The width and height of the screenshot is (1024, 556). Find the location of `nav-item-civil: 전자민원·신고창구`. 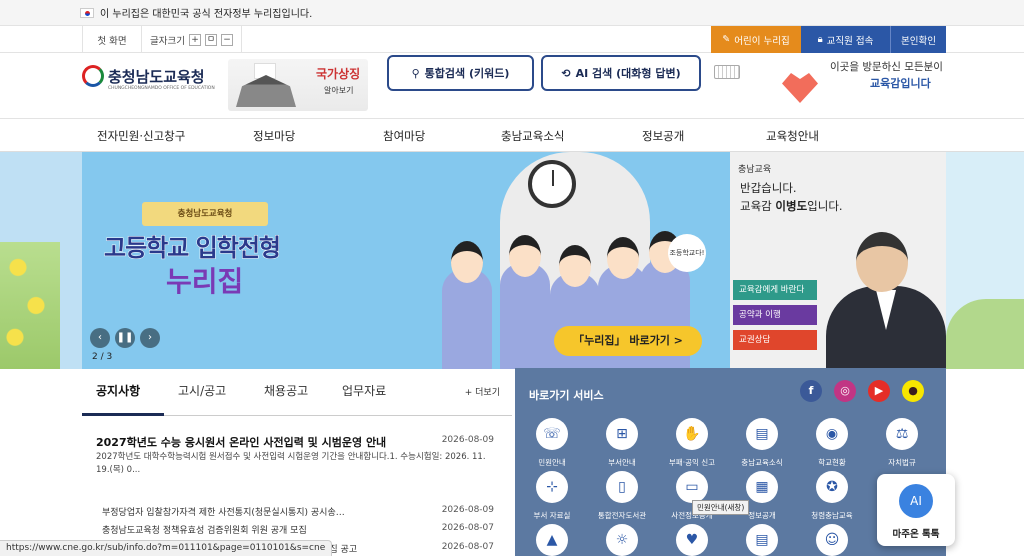

nav-item-civil: 전자민원·신고창구 is located at coordinates (141, 136).